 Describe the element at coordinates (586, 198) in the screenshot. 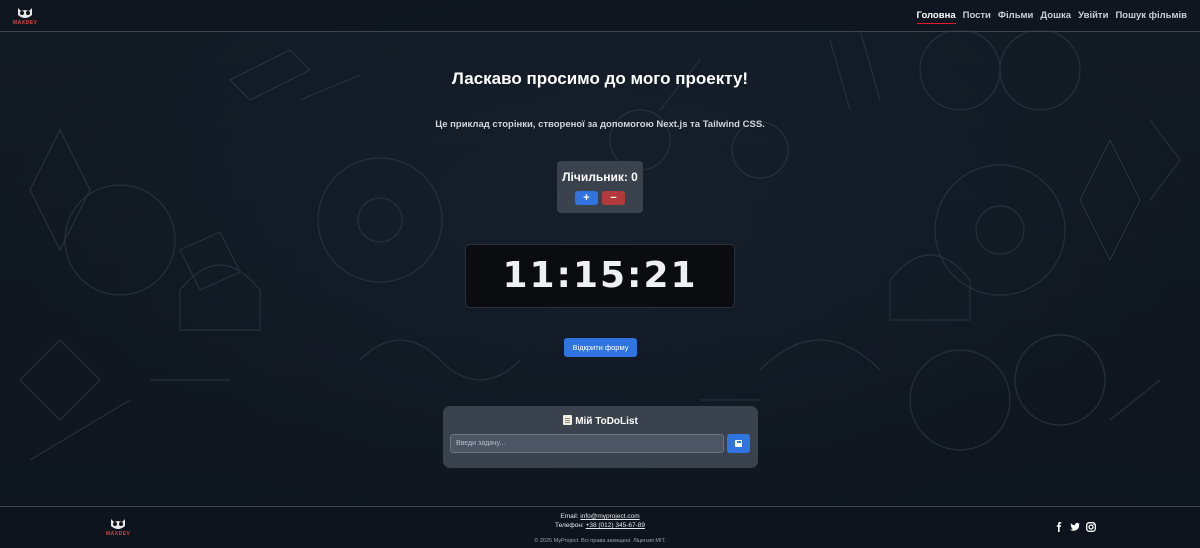

I see `increment-button: +` at that location.